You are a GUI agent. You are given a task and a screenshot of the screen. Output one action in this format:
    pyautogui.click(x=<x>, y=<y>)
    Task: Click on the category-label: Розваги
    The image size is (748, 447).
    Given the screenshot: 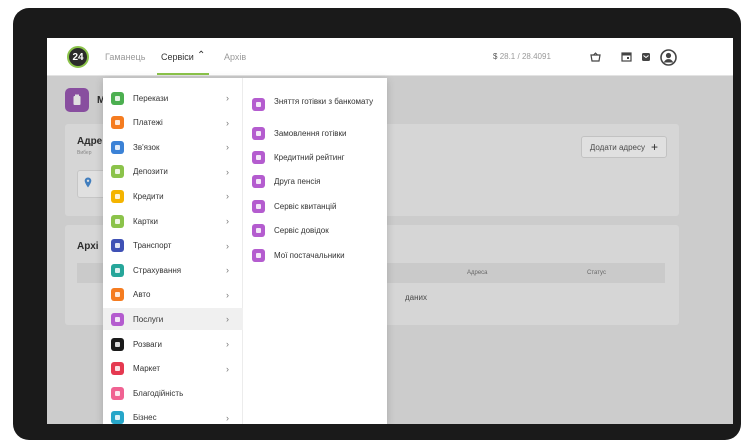 What is the action you would take?
    pyautogui.click(x=148, y=344)
    